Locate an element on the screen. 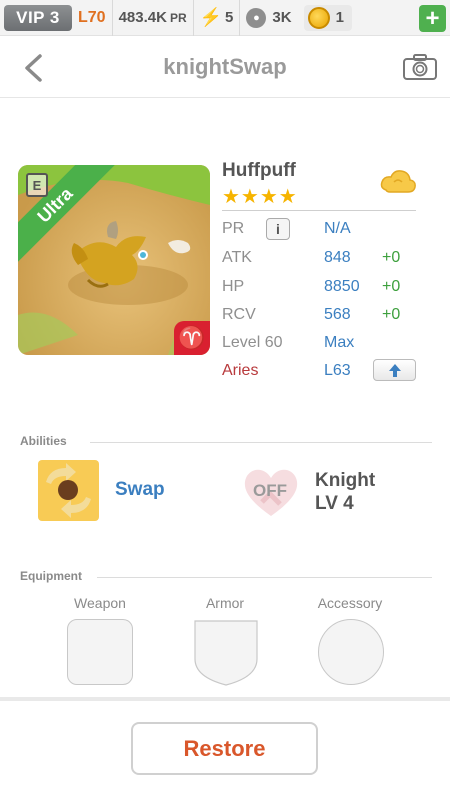 This screenshot has height=800, width=450. section-title-abilities: Abilities is located at coordinates (43, 441).